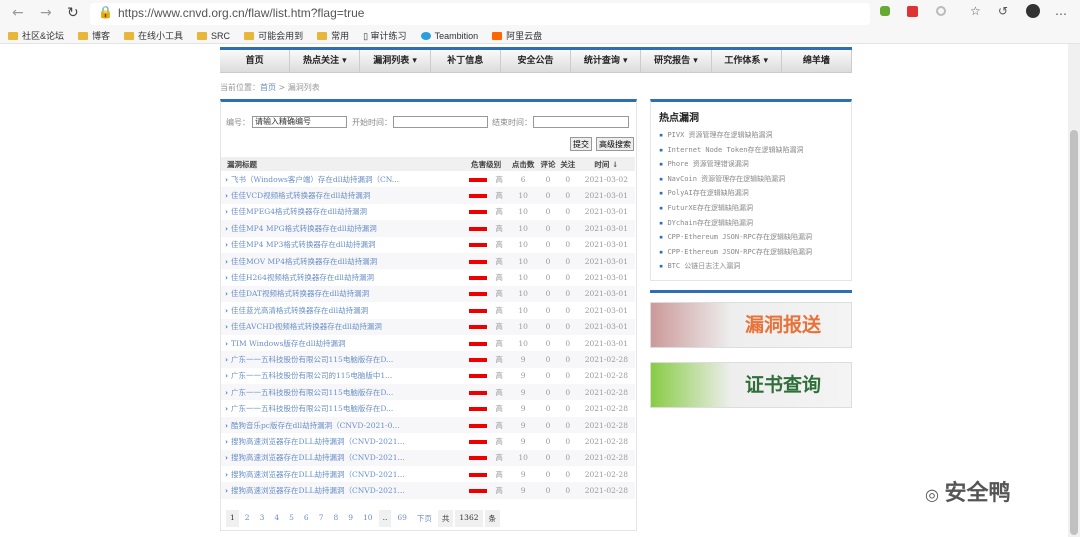 The height and width of the screenshot is (537, 1080). Describe the element at coordinates (751, 195) in the screenshot. I see `hot-vuln-link: PolyAI存在逻辑缺陷漏洞` at that location.